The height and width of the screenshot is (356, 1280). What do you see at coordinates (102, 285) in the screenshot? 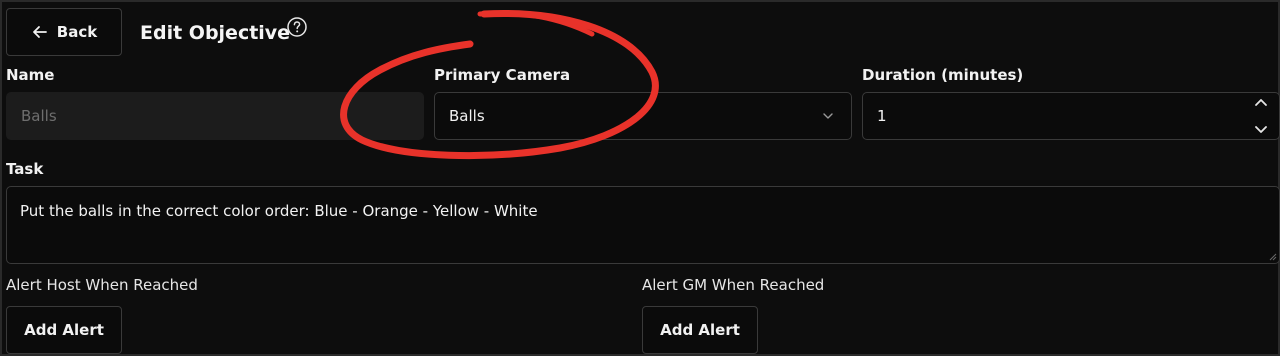
I see `alert-host-label: Alert Host When Reached` at bounding box center [102, 285].